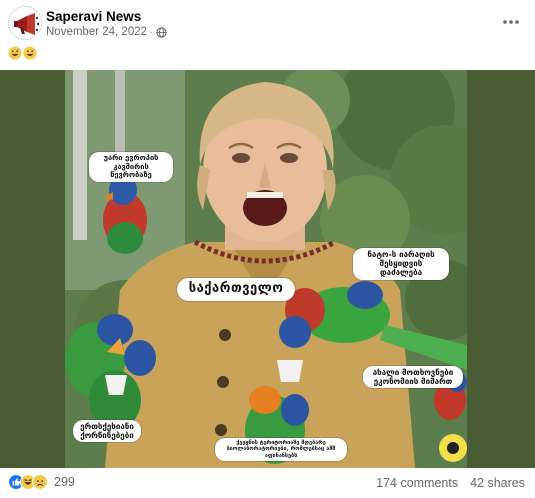  I want to click on sad-icon, so click(40, 482).